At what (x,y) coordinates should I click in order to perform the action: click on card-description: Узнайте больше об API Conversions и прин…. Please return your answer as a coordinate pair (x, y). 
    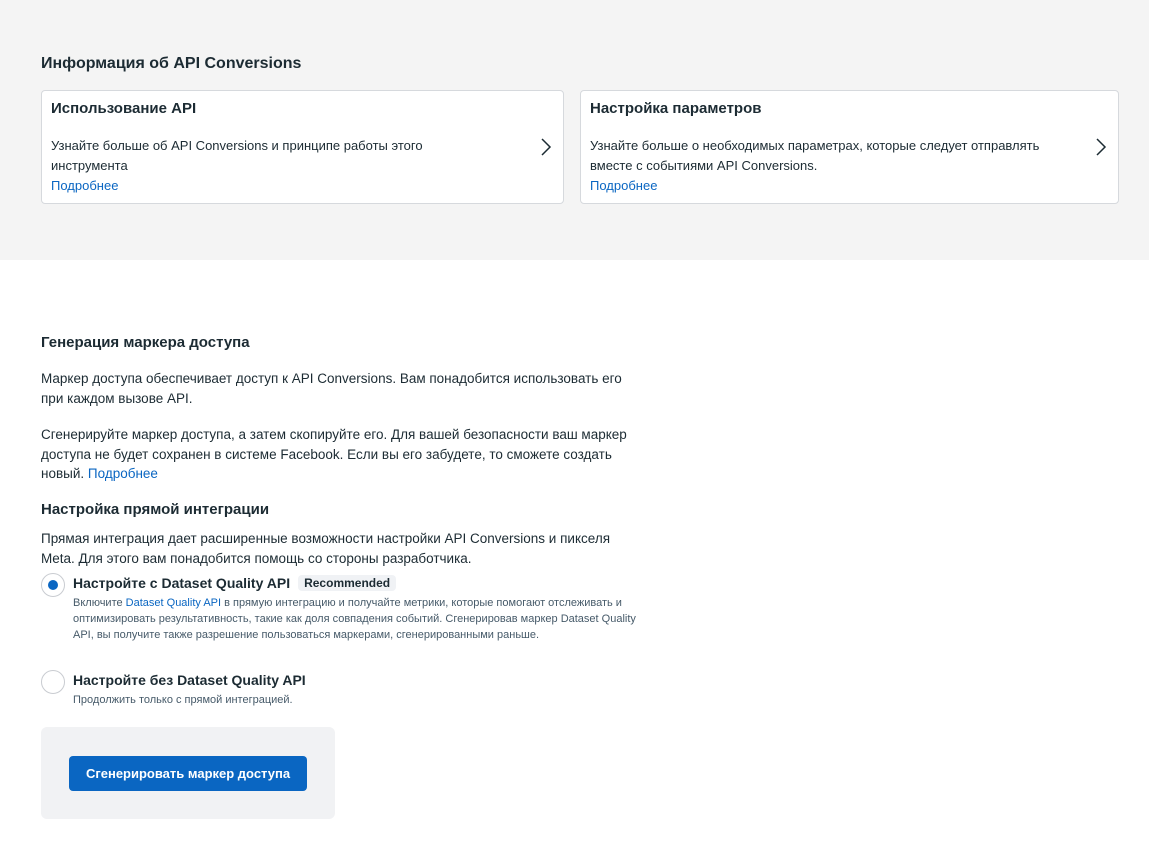
    Looking at the image, I should click on (237, 155).